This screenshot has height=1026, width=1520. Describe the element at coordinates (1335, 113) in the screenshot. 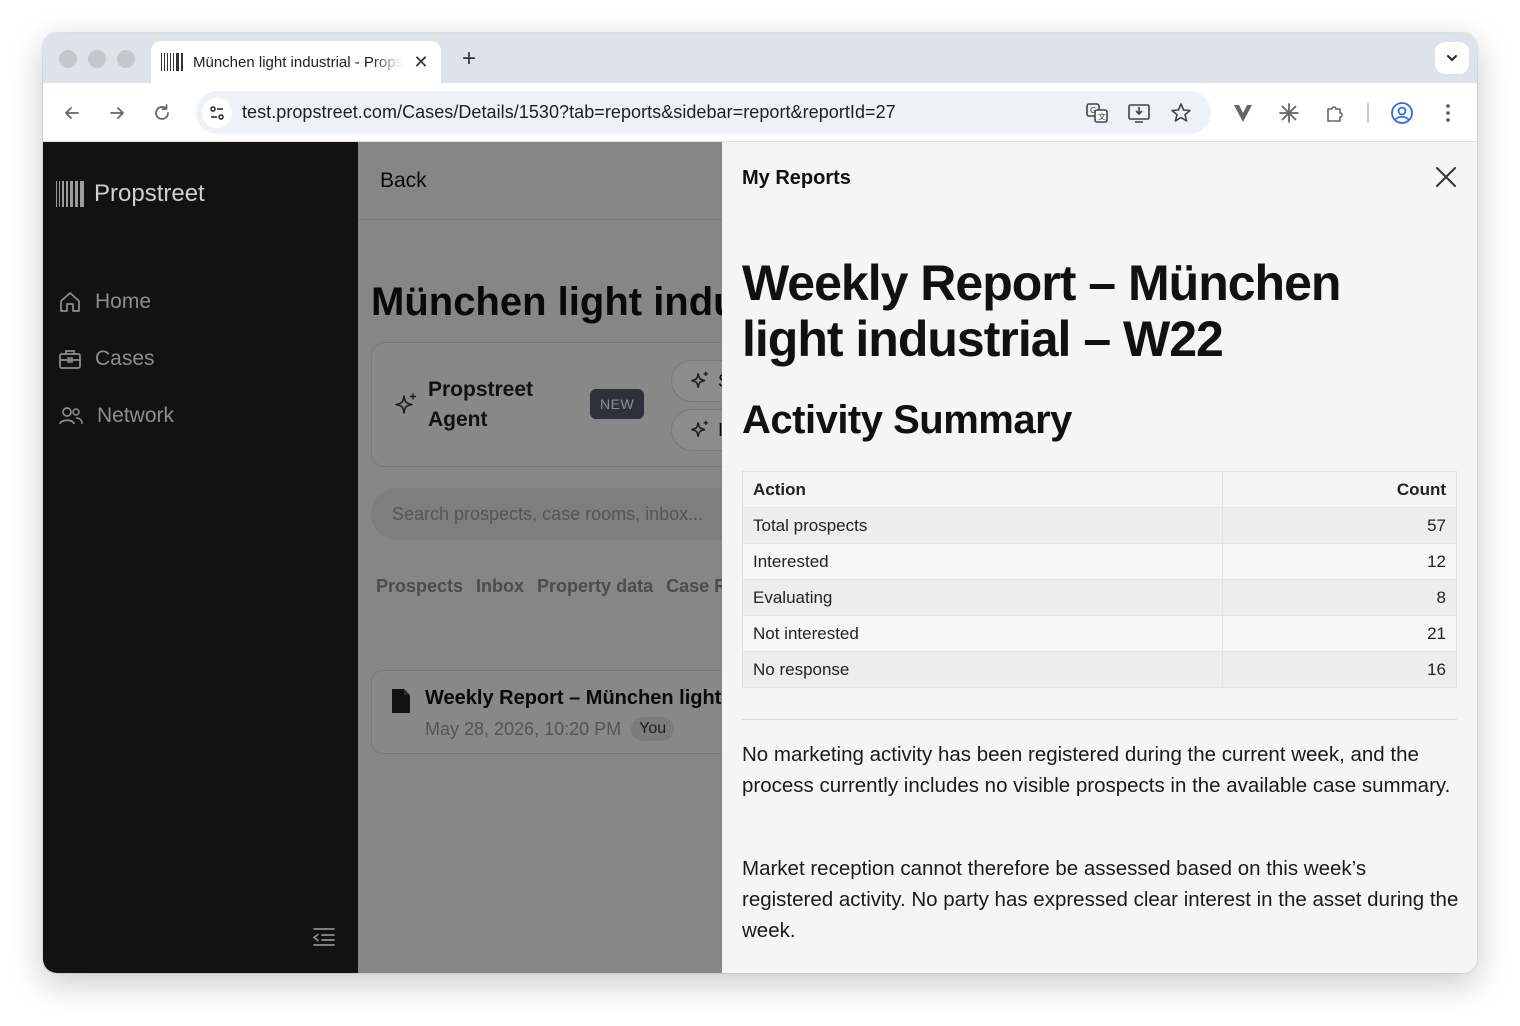

I see `extensions-puzzle-icon` at that location.